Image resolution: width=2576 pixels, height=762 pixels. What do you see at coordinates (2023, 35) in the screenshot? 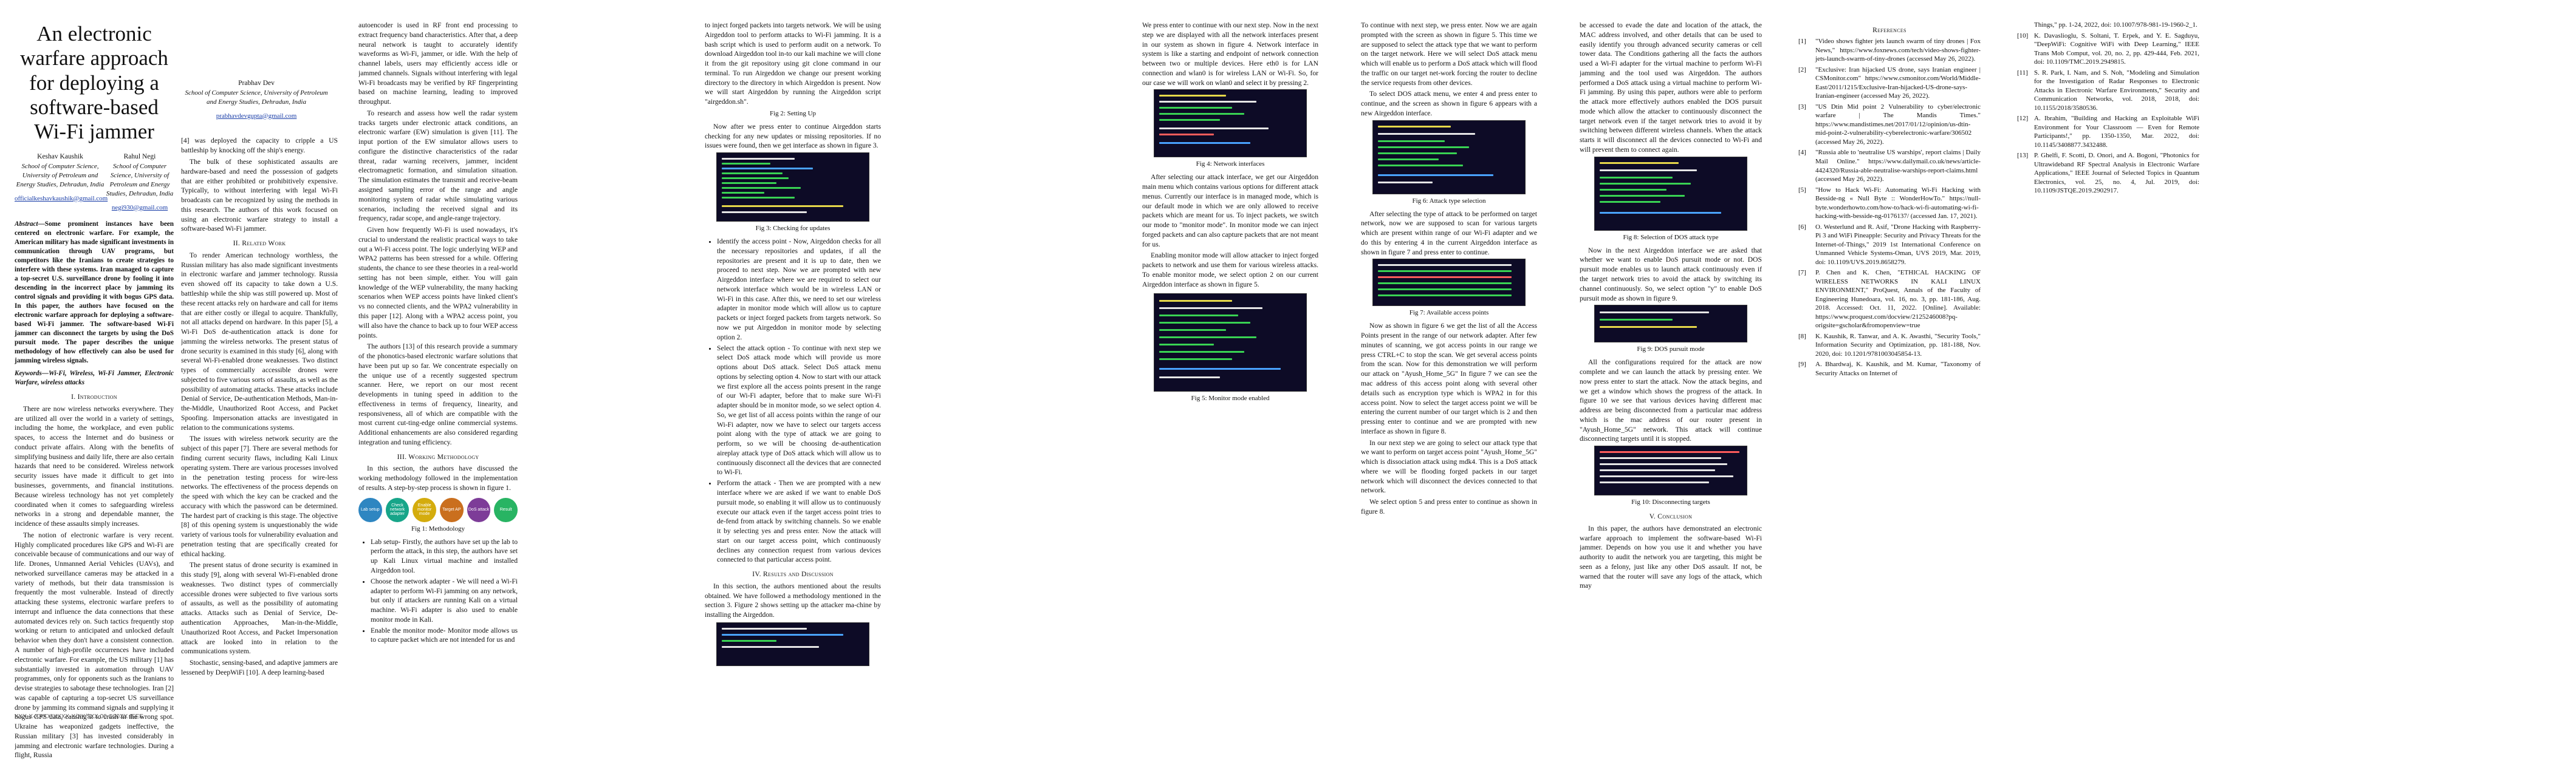
I see `reference-number: [10]` at bounding box center [2023, 35].